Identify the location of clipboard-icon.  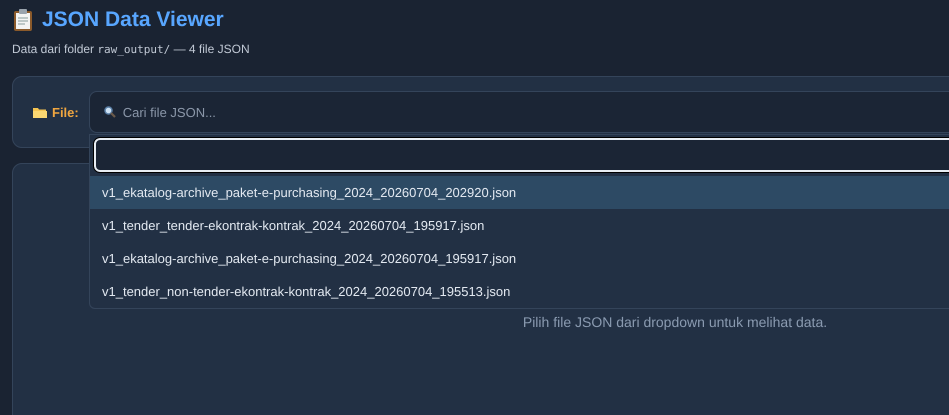
(23, 20).